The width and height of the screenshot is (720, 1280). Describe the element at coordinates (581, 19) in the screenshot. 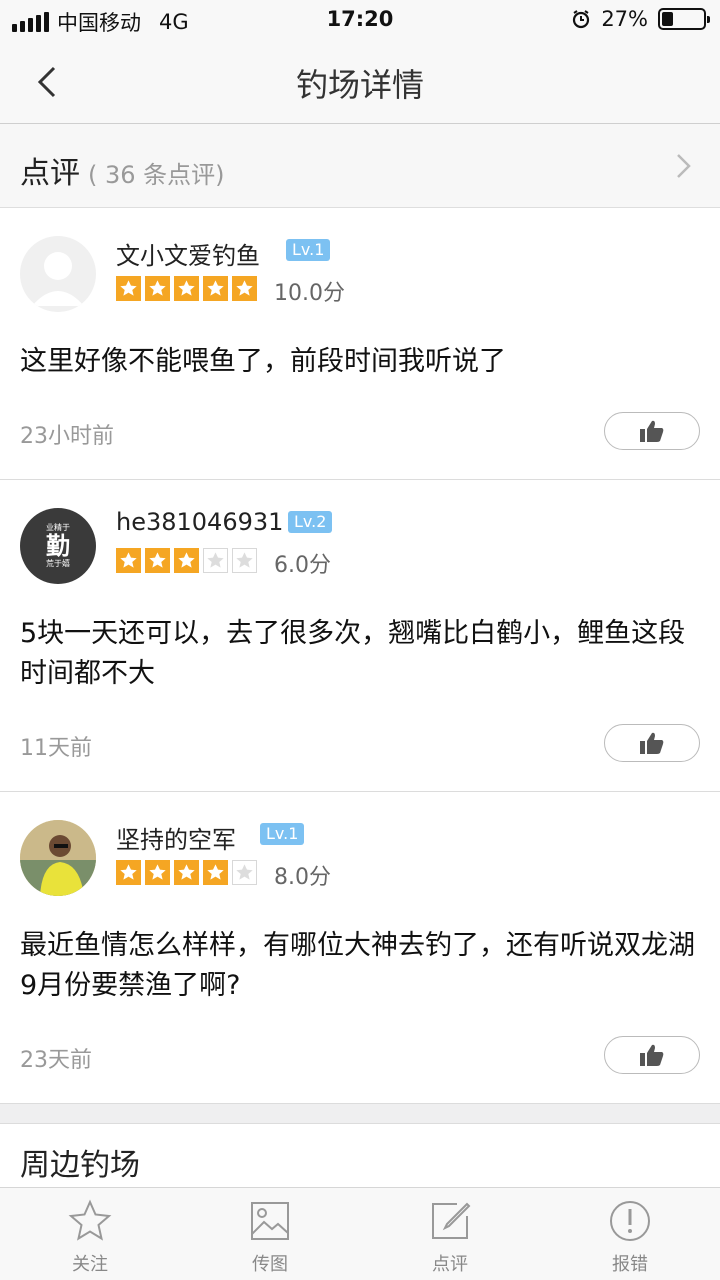

I see `alarm-icon` at that location.